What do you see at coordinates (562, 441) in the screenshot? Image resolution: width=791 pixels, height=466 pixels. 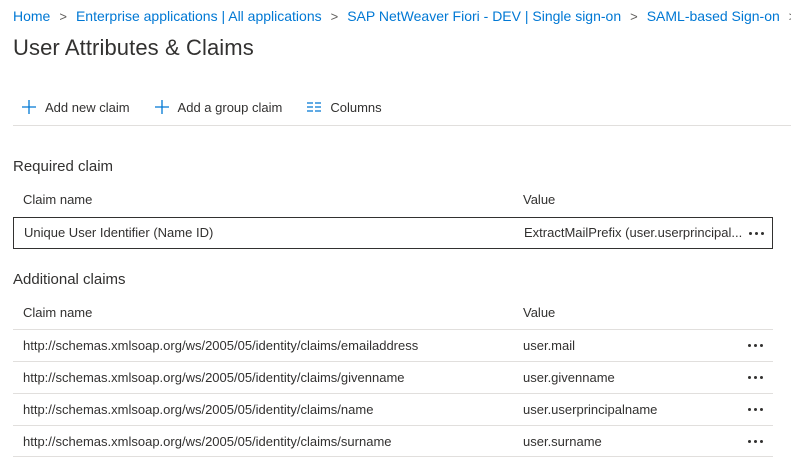 I see `claim-value: user.surname` at bounding box center [562, 441].